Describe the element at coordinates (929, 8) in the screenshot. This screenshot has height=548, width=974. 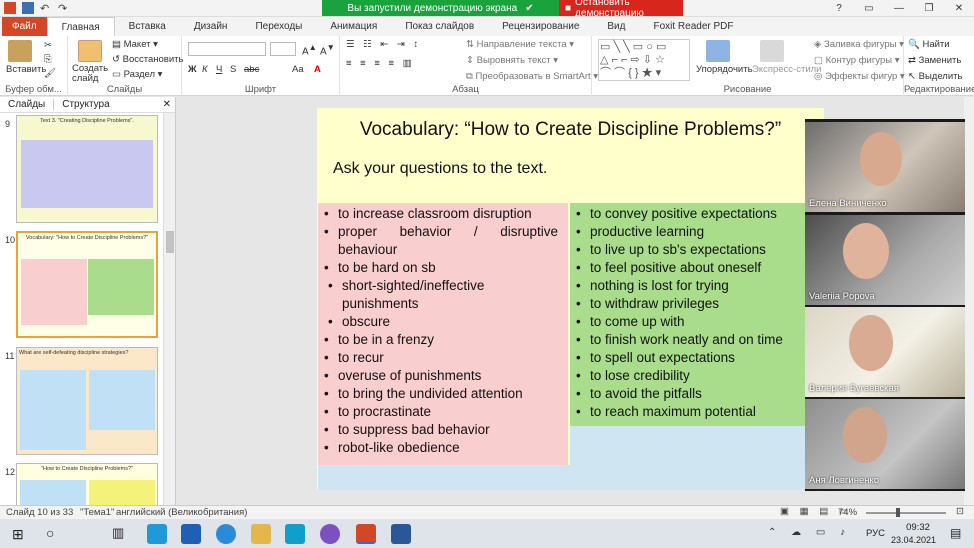
I see `restore-icon: ❐` at that location.